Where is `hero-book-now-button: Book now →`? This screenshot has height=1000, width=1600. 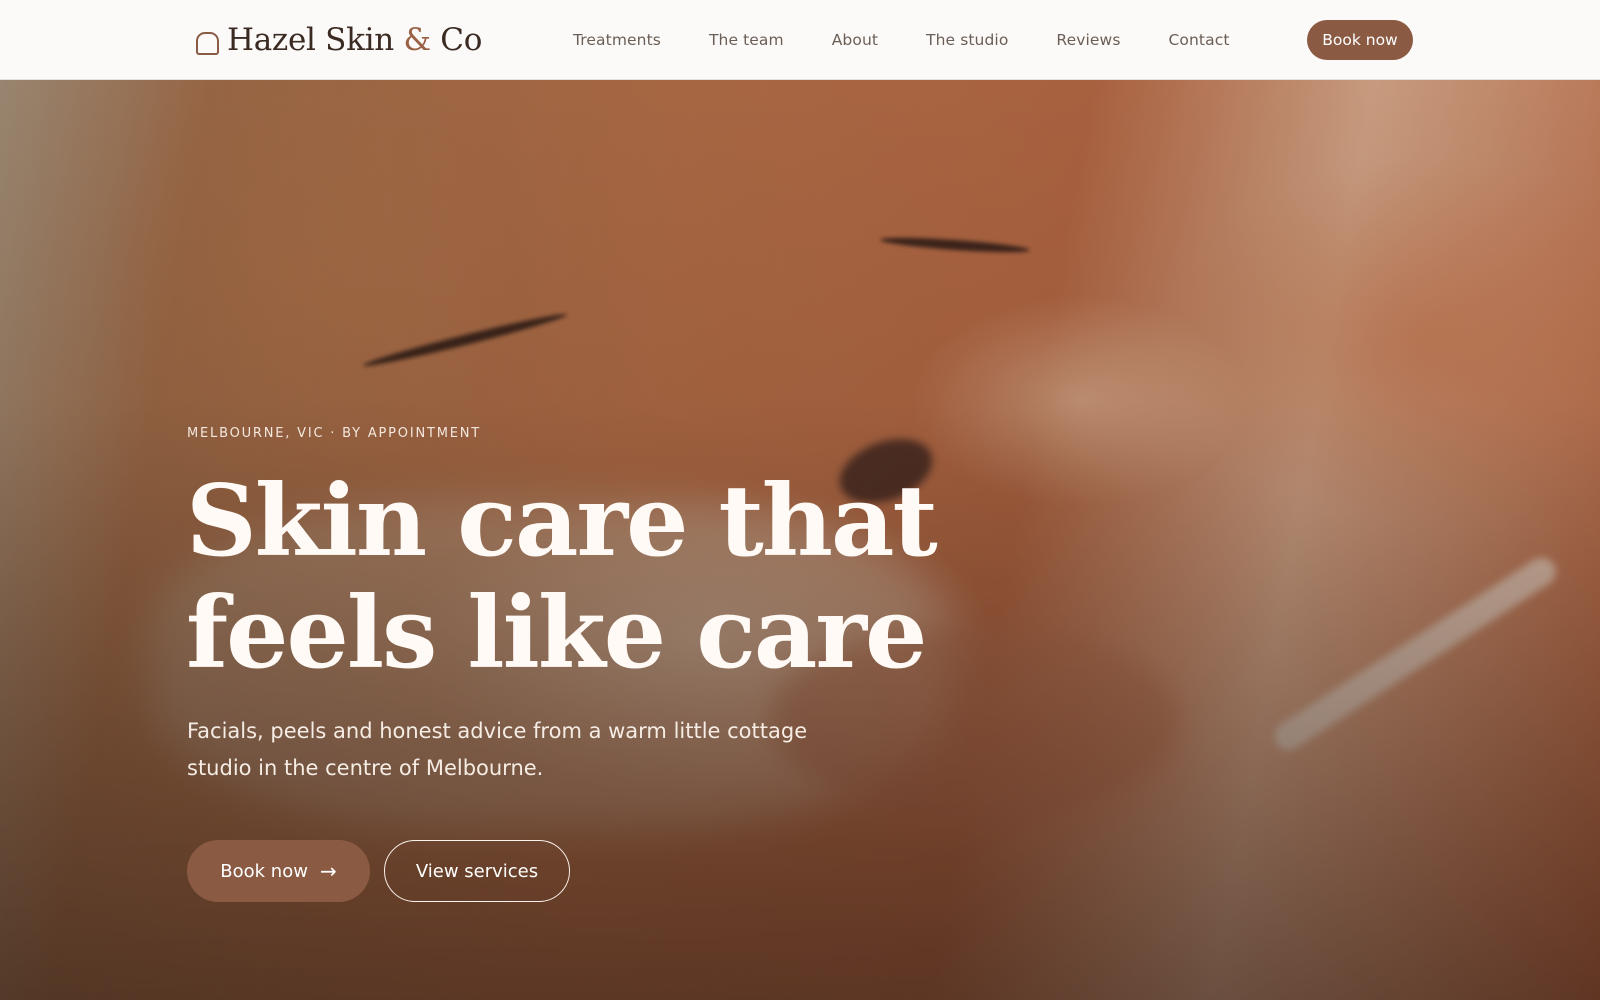
hero-book-now-button: Book now → is located at coordinates (278, 871).